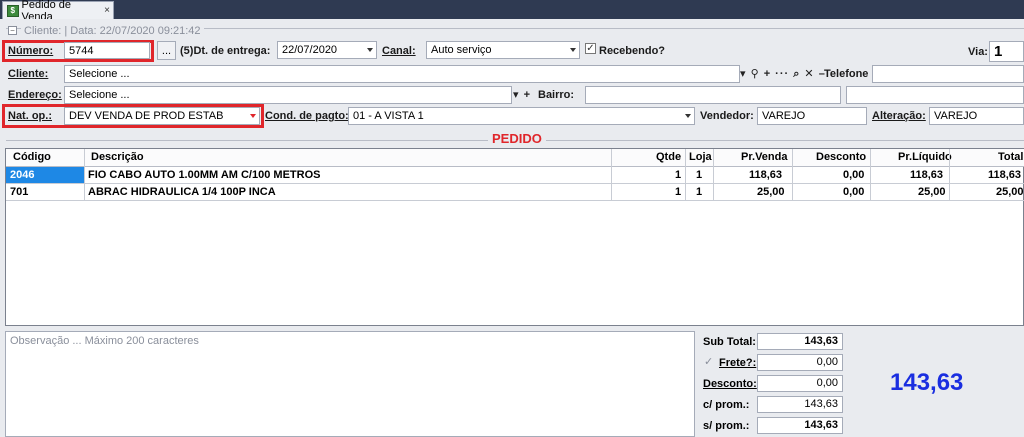 The height and width of the screenshot is (437, 1024). I want to click on document-icon: $, so click(13, 10).